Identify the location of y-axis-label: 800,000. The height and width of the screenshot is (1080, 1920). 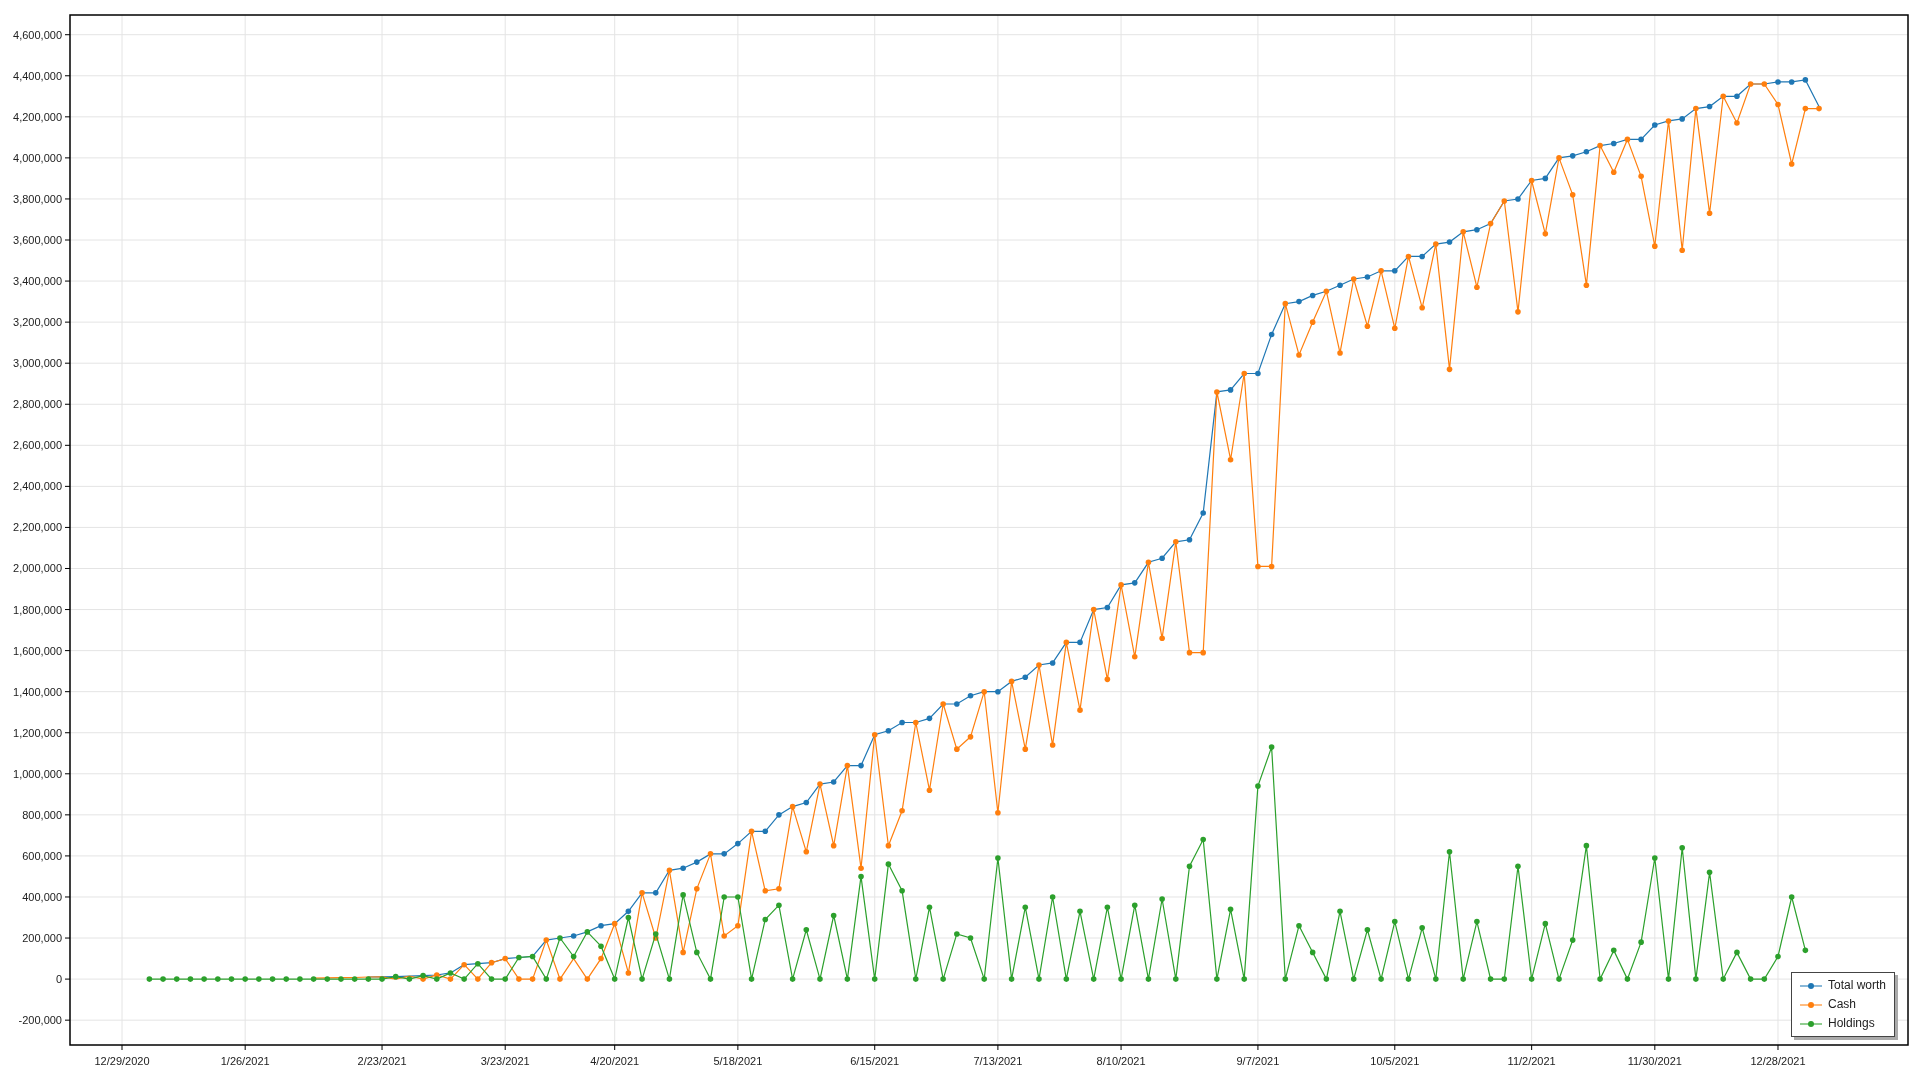
(42, 814).